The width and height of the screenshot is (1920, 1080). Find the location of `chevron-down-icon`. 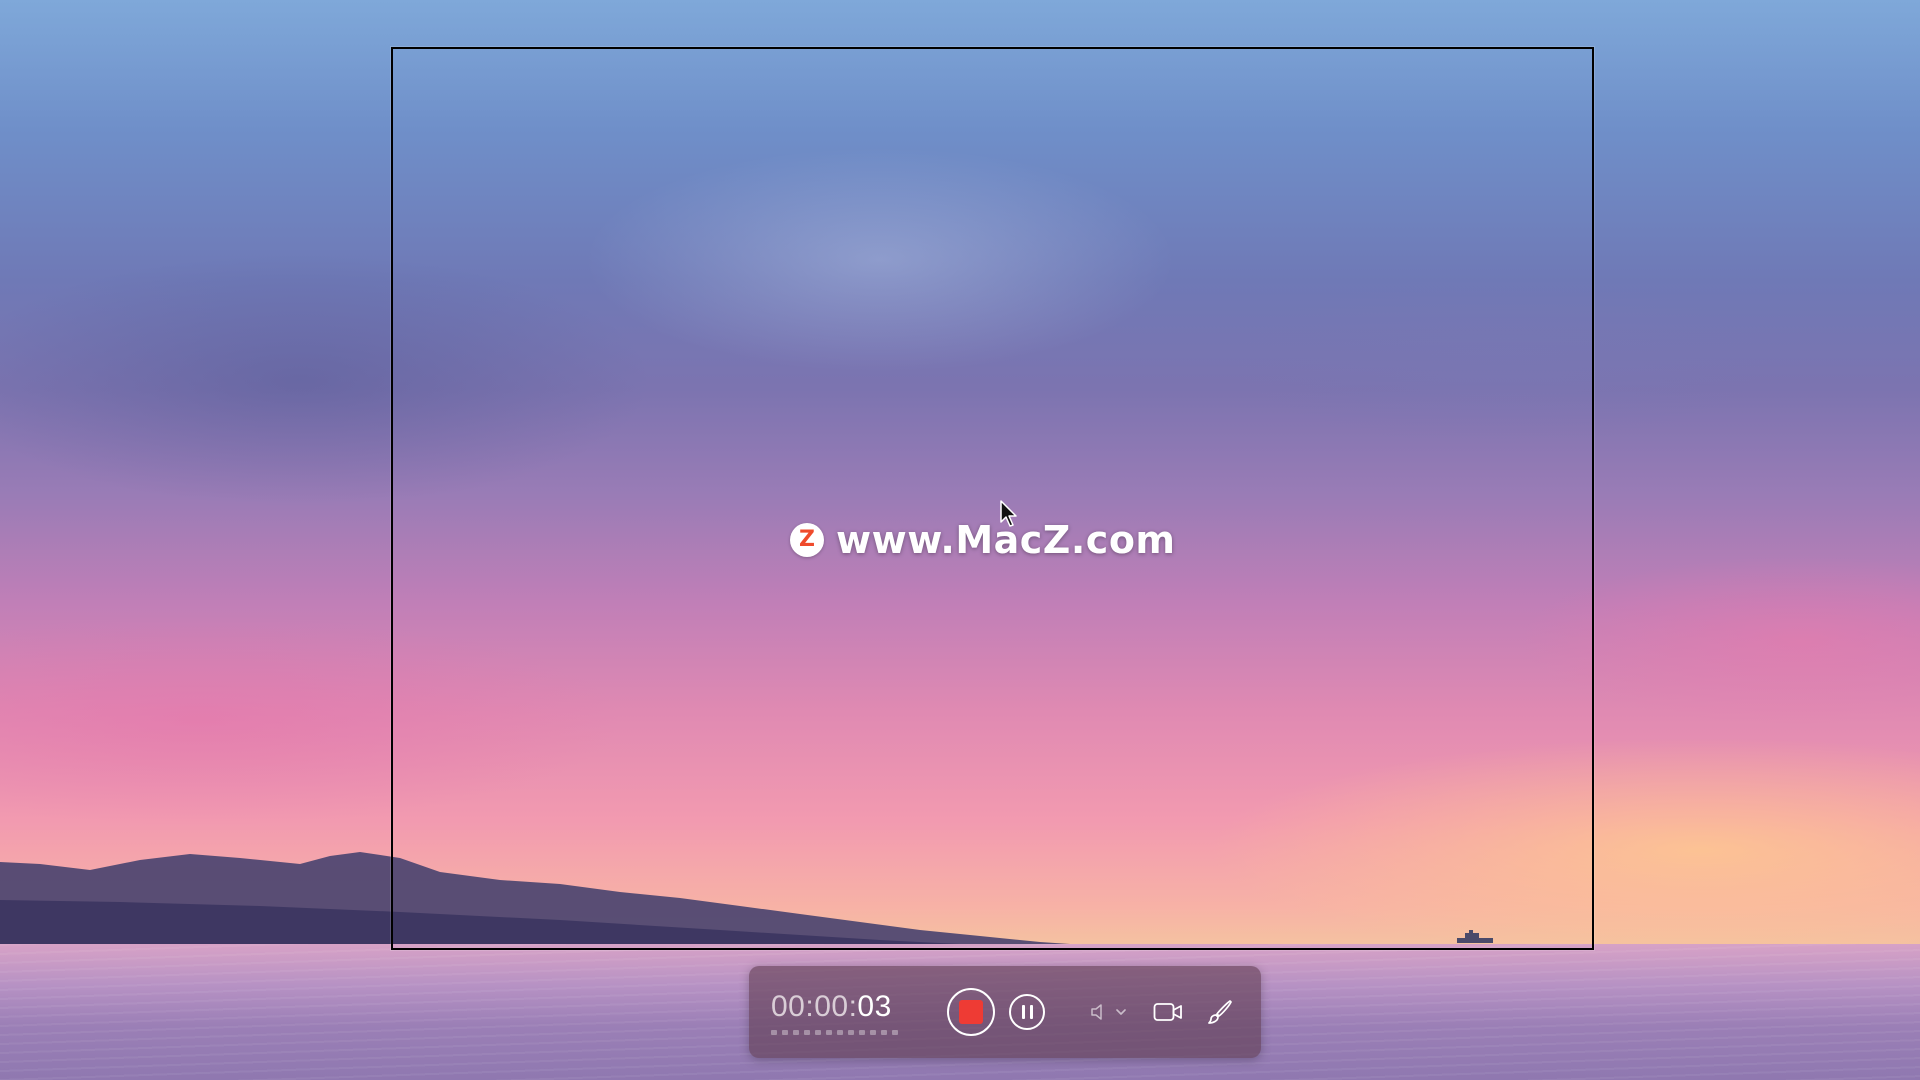

chevron-down-icon is located at coordinates (1121, 1012).